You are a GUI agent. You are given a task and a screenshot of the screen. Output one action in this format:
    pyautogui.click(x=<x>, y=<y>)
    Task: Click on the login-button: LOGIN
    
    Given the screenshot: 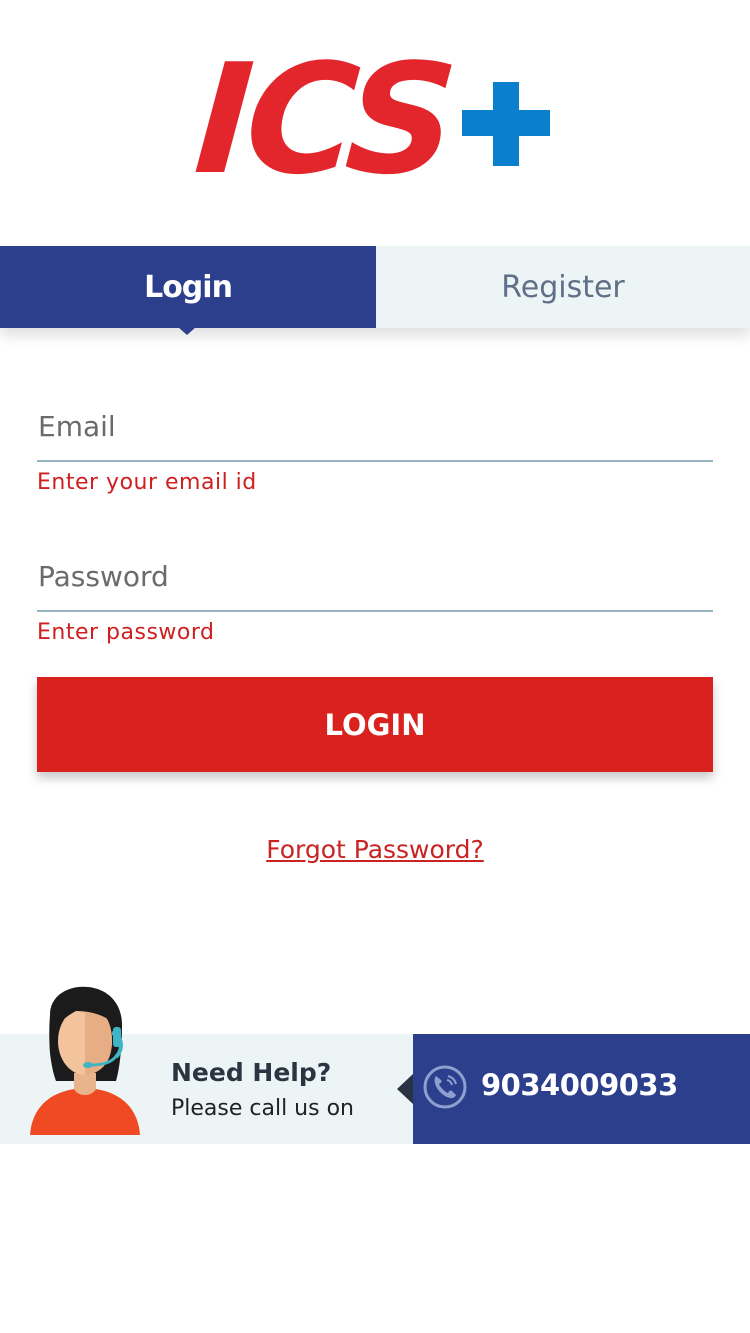 What is the action you would take?
    pyautogui.click(x=375, y=724)
    